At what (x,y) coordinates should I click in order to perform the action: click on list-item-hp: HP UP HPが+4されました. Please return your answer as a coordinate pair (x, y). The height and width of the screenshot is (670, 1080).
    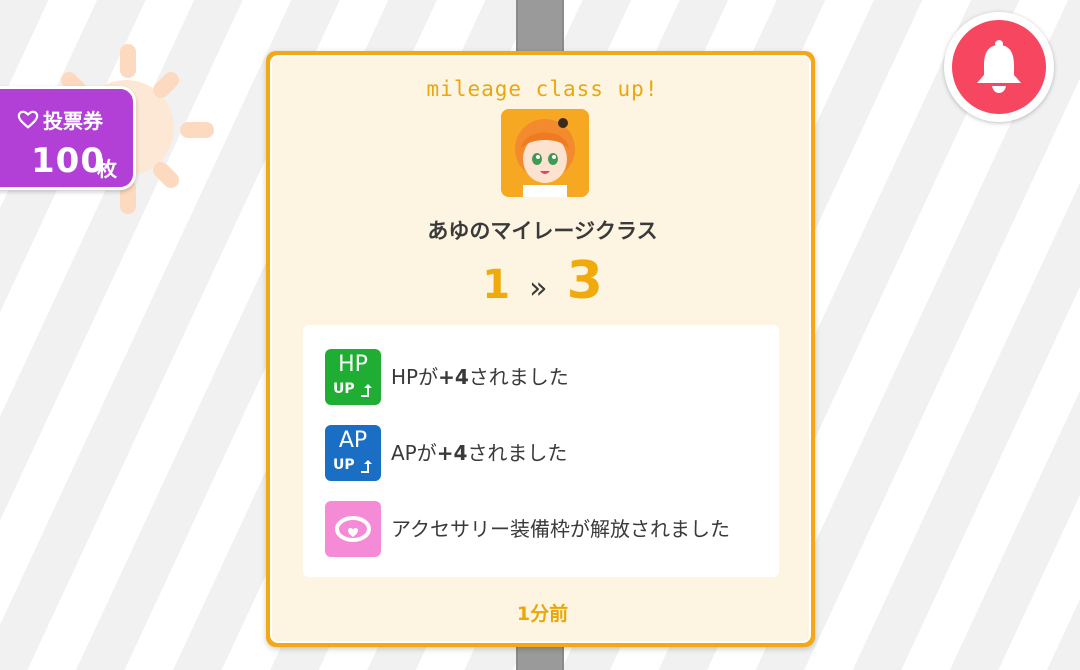
    Looking at the image, I should click on (538, 377).